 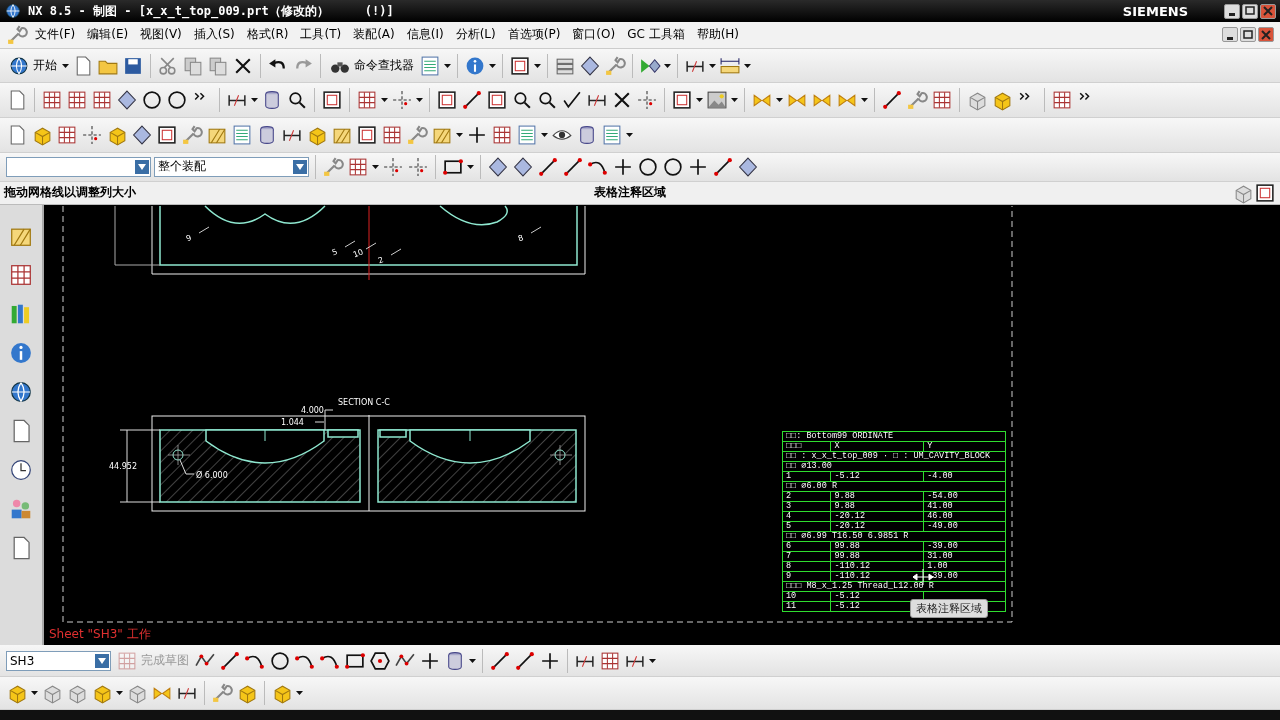 What do you see at coordinates (374, 35) in the screenshot?
I see `menu-item: 装配(A)` at bounding box center [374, 35].